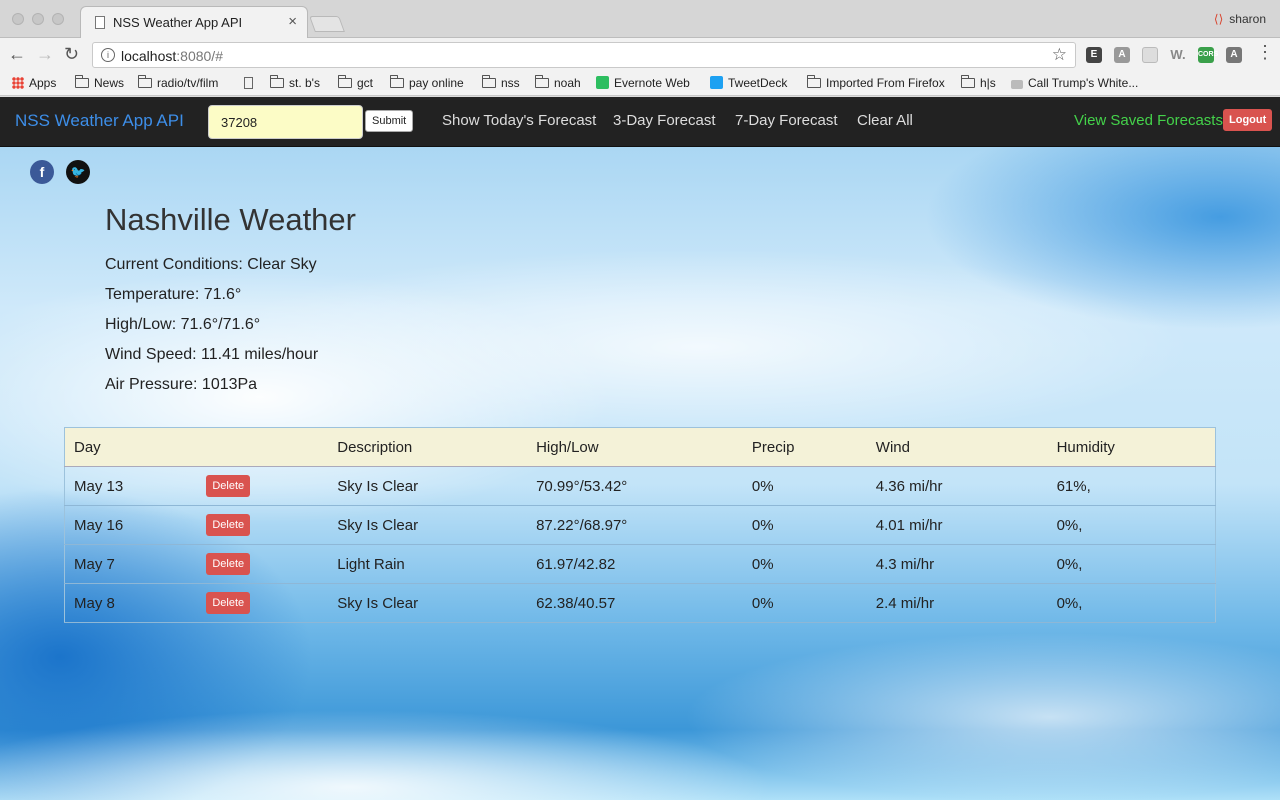 This screenshot has width=1280, height=800. Describe the element at coordinates (58, 19) in the screenshot. I see `window-zoom-dot` at that location.